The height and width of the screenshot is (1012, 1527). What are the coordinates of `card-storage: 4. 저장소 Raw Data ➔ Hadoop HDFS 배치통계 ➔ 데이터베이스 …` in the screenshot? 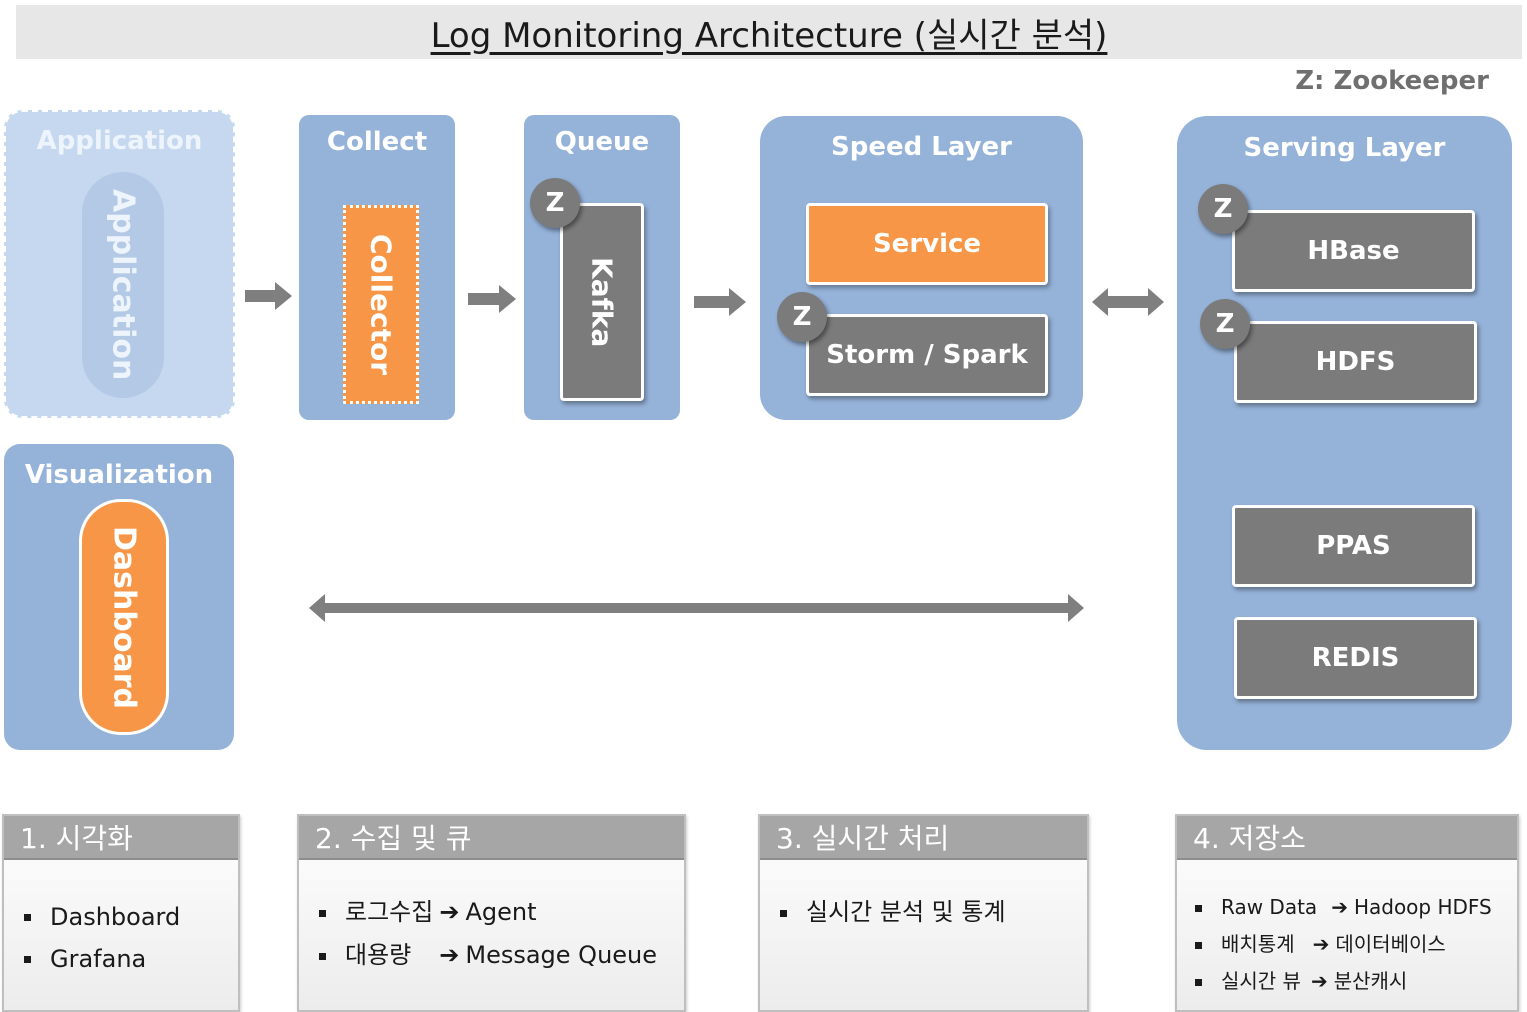 It's located at (1347, 913).